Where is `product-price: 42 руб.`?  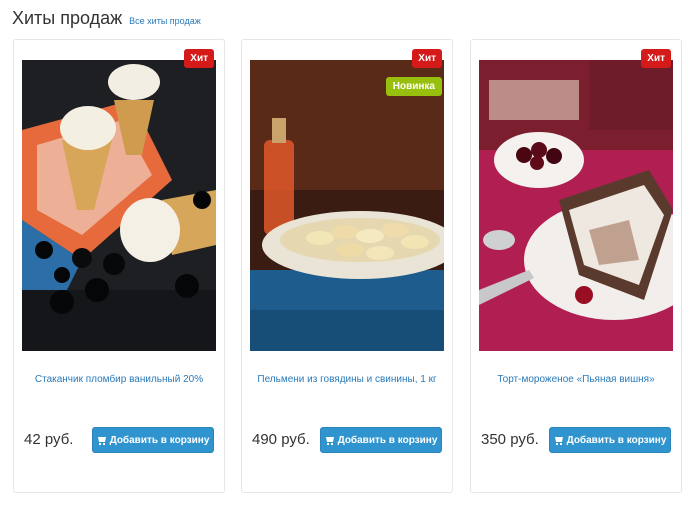 product-price: 42 руб. is located at coordinates (49, 439).